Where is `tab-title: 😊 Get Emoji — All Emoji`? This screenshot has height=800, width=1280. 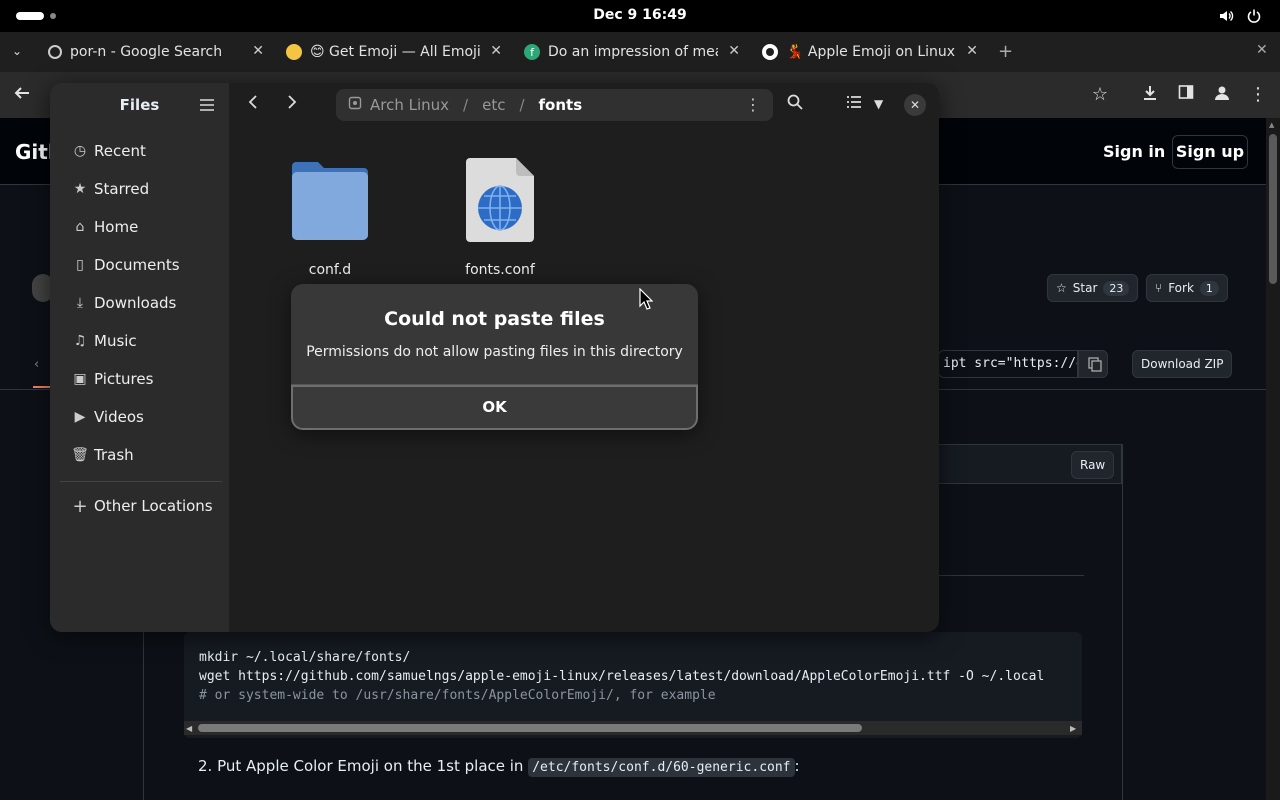
tab-title: 😊 Get Emoji — All Emoji is located at coordinates (395, 52).